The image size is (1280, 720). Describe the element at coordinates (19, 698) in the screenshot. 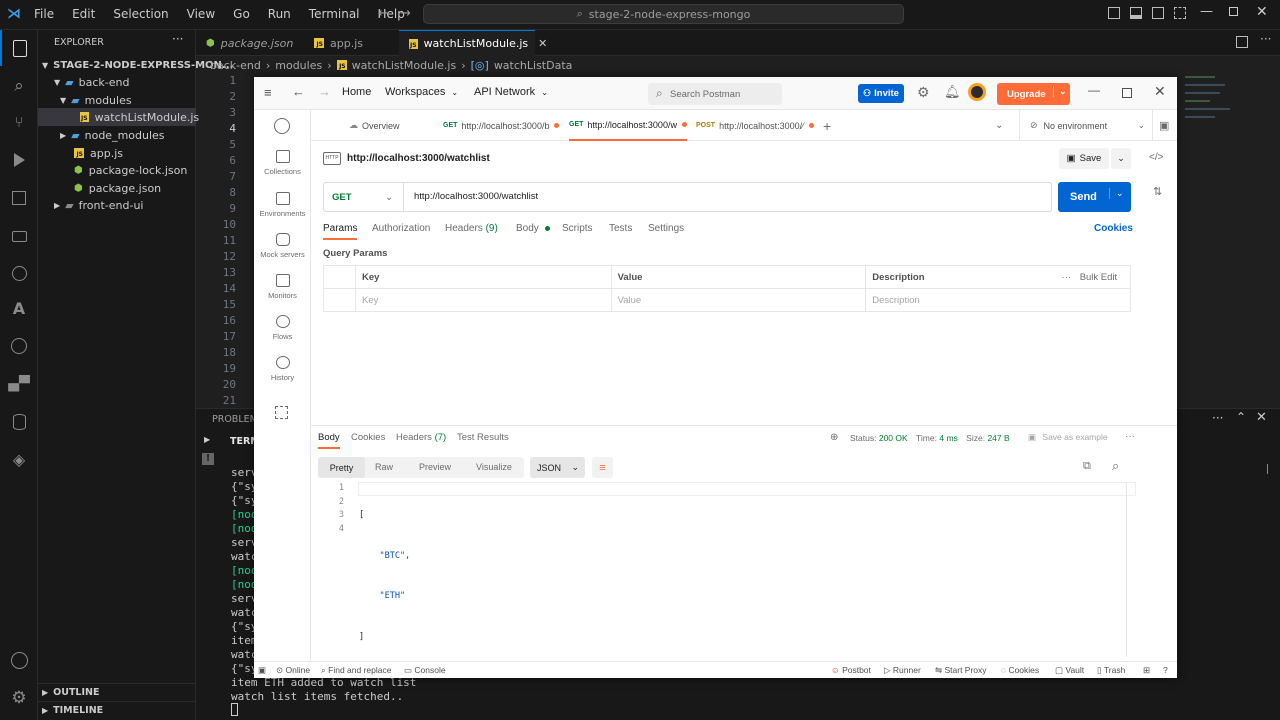

I see `manage-gear-icon: ⚙` at that location.